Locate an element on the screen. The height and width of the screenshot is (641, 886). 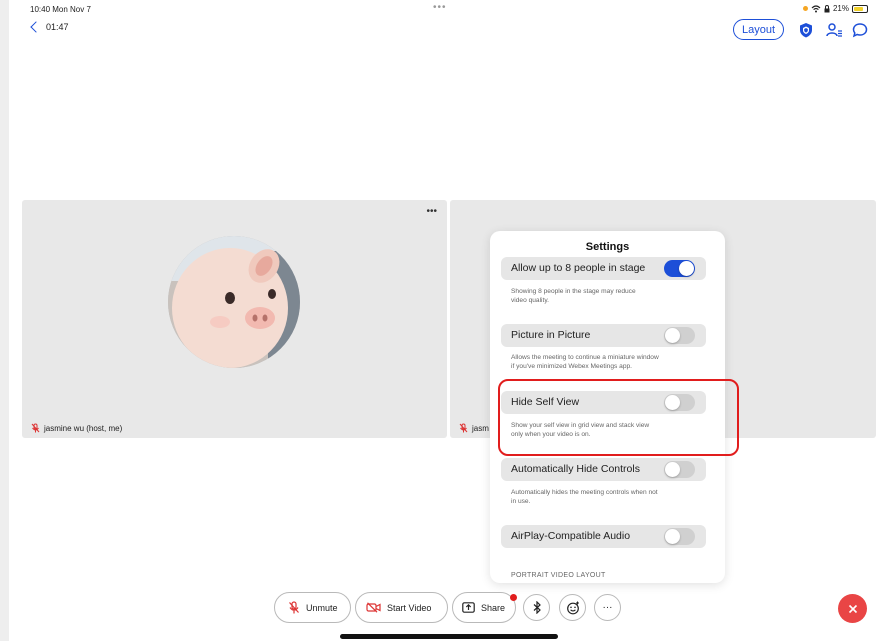
participant-name-label: jasm is located at coordinates (474, 428).